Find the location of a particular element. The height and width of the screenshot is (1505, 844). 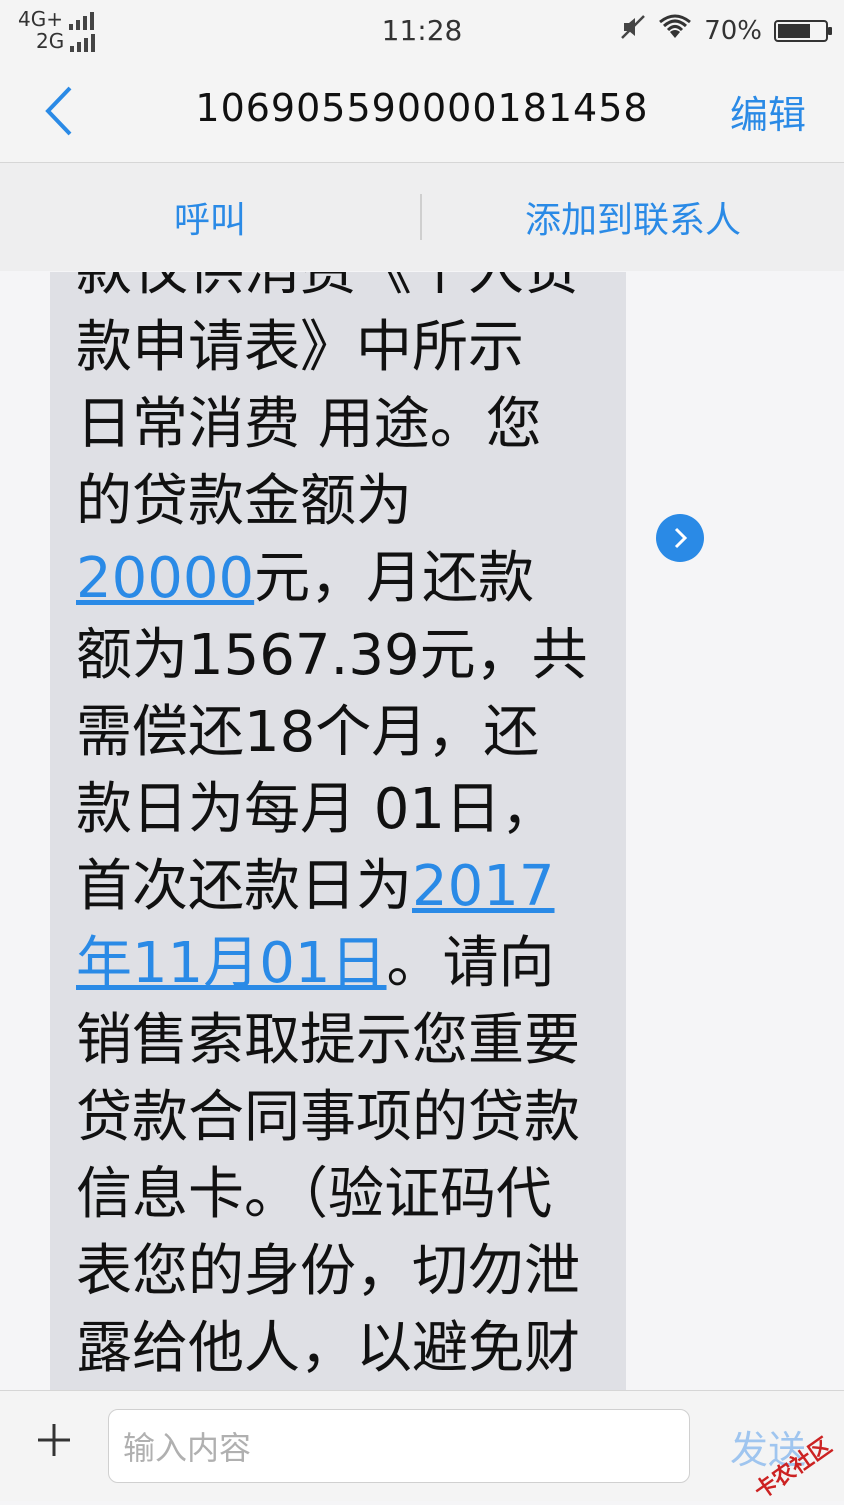

message-details-button is located at coordinates (680, 538).